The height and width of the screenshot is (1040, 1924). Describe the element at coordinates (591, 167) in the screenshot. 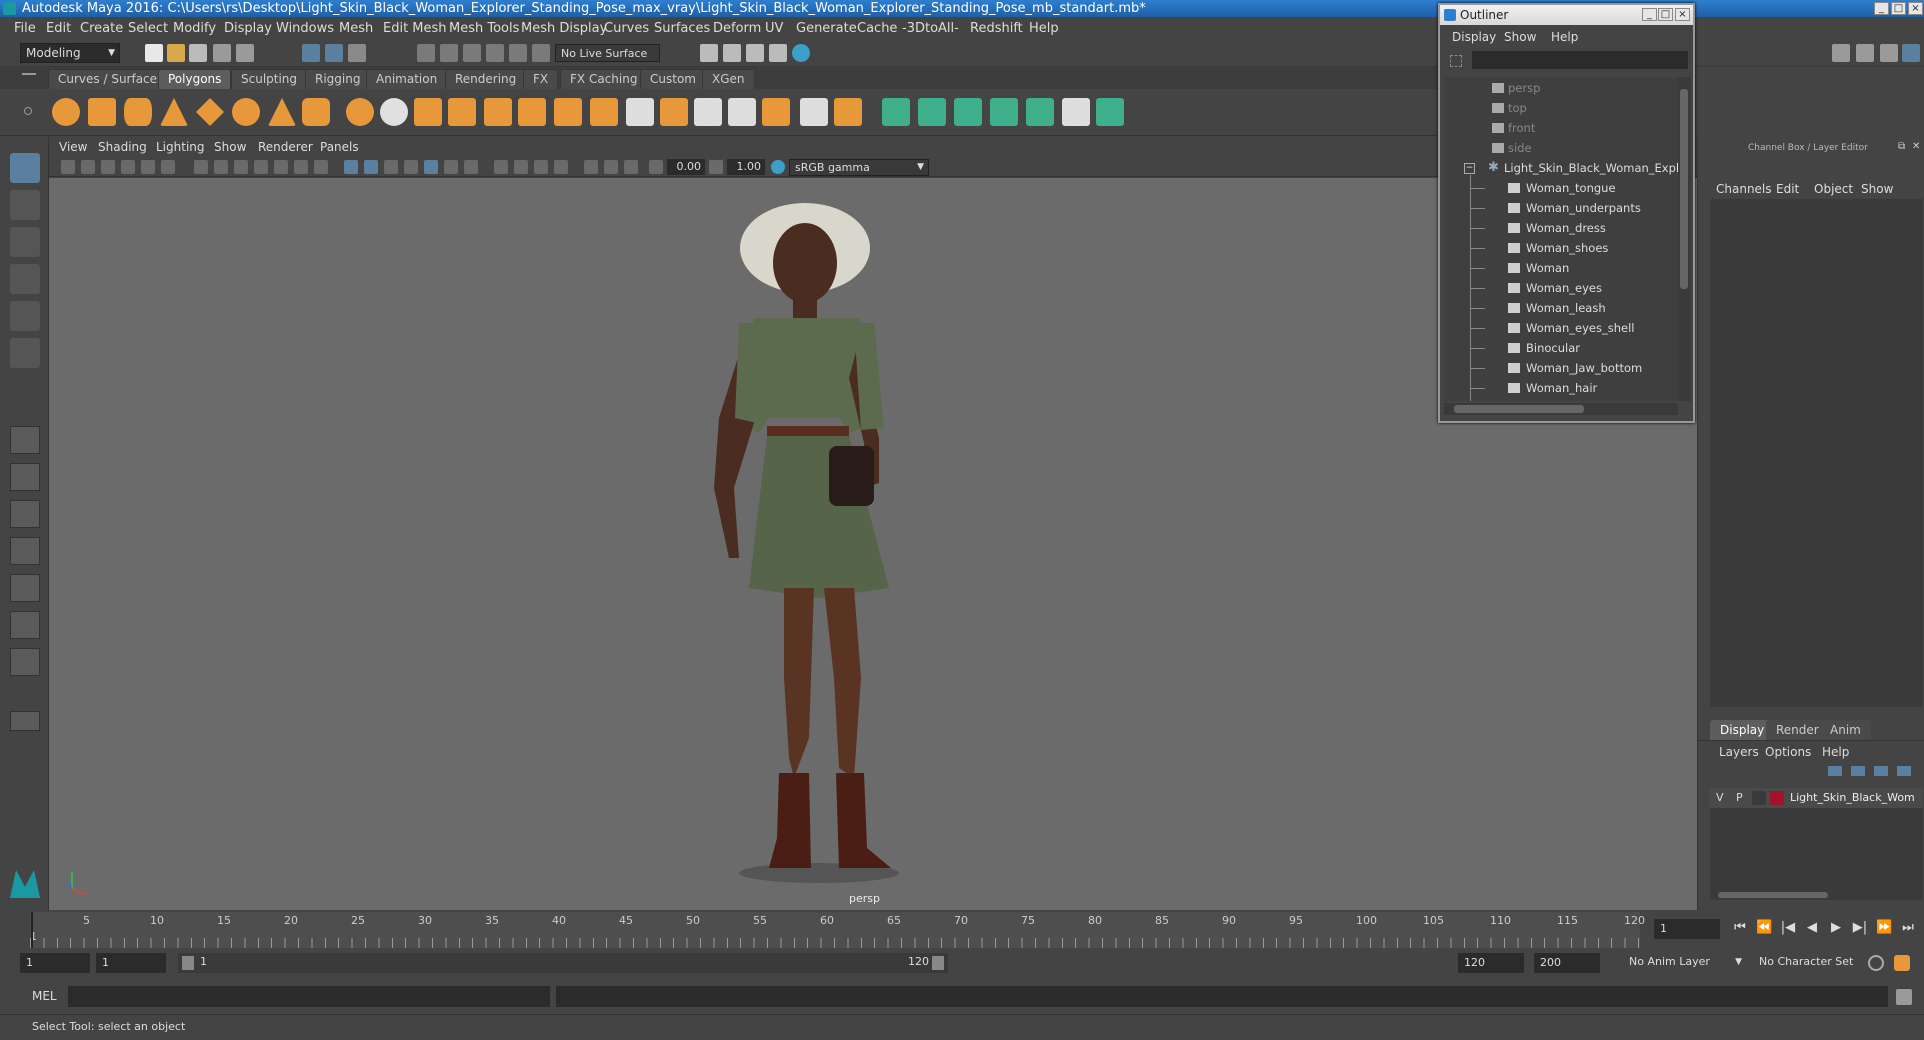

I see `xray-icon` at that location.